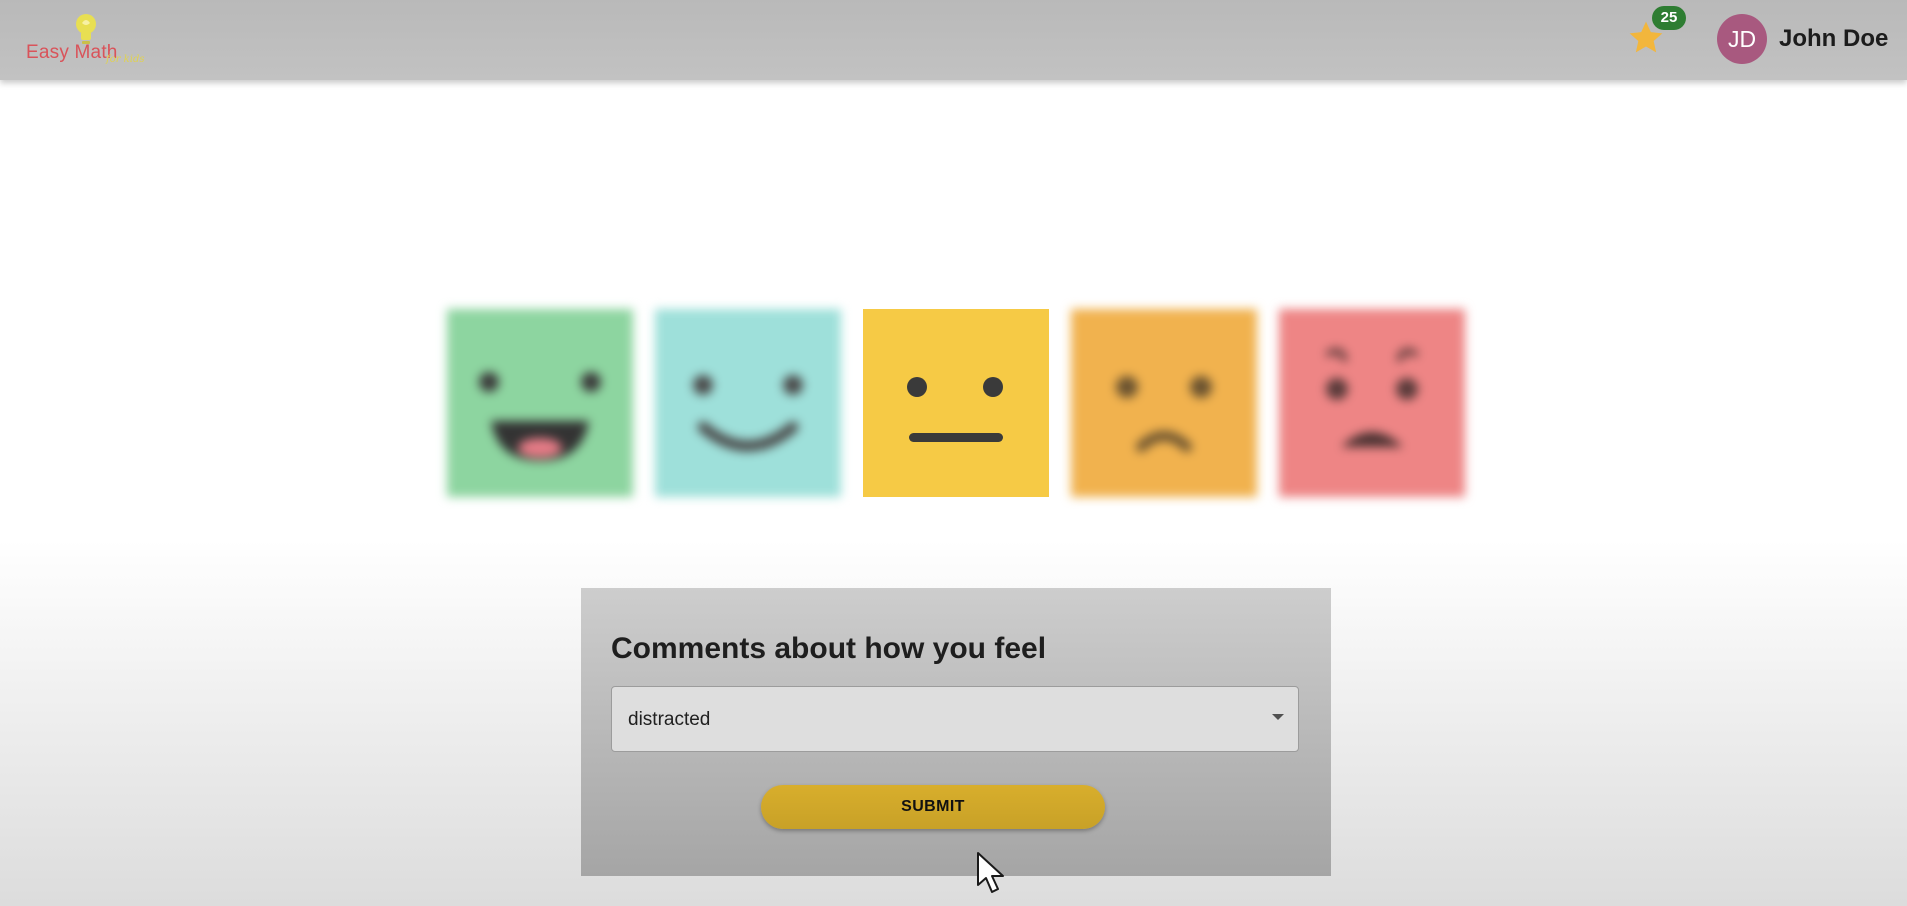  I want to click on mood-sad, so click(1164, 403).